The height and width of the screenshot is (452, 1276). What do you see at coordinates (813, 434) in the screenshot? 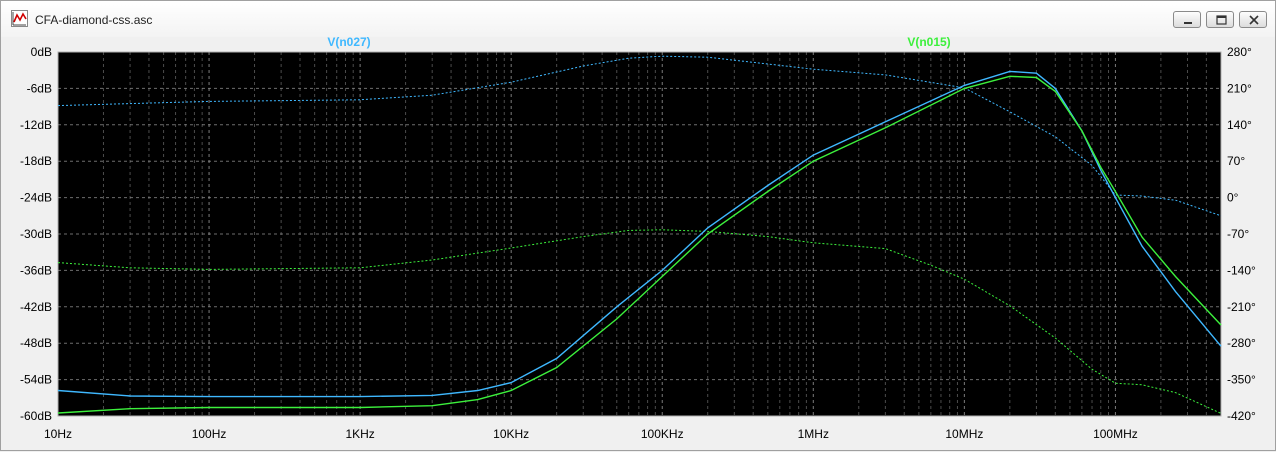
I see `x-tick-label: 1MHz` at bounding box center [813, 434].